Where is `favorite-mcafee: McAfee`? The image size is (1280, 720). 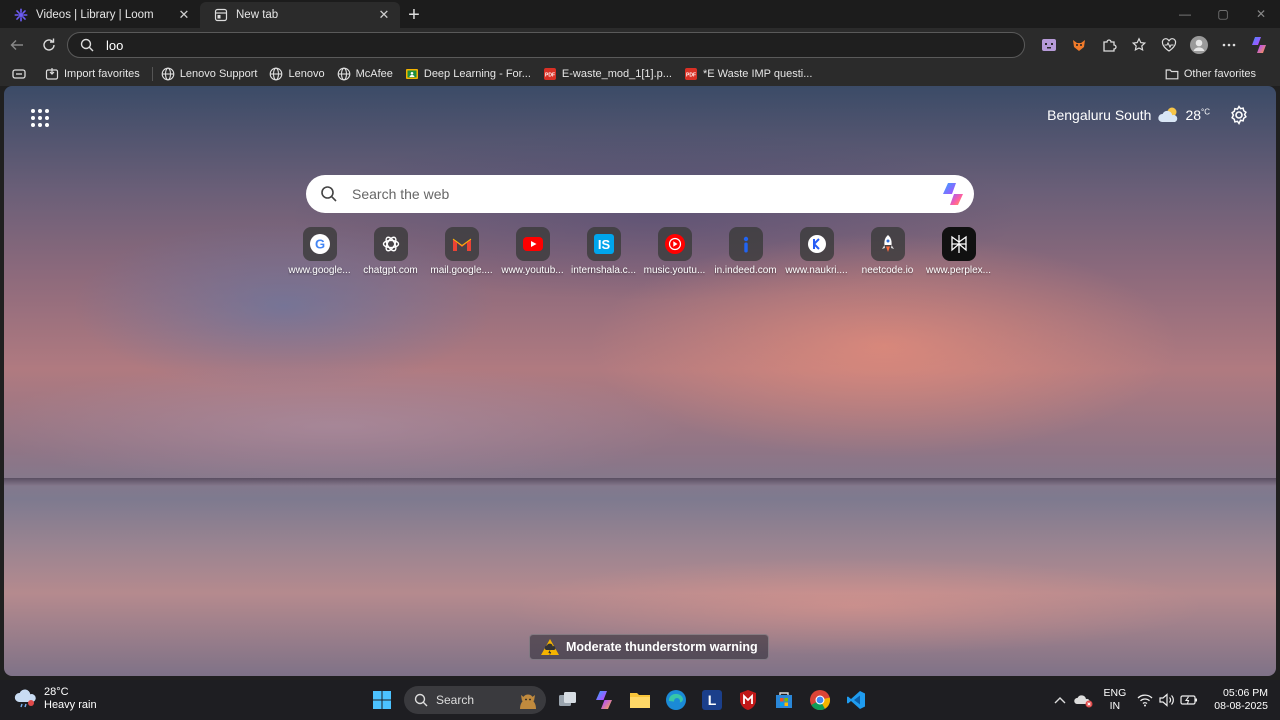
favorite-mcafee: McAfee is located at coordinates (365, 74).